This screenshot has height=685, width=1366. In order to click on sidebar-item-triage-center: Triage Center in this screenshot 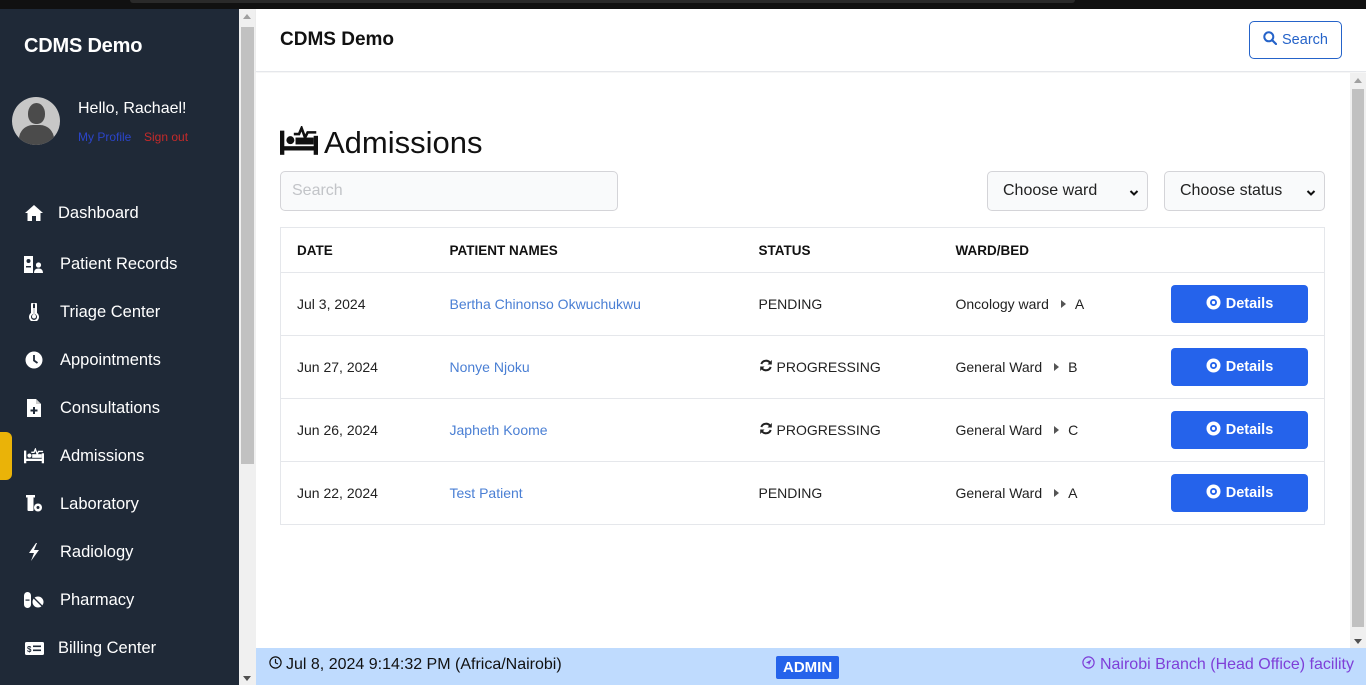, I will do `click(119, 312)`.